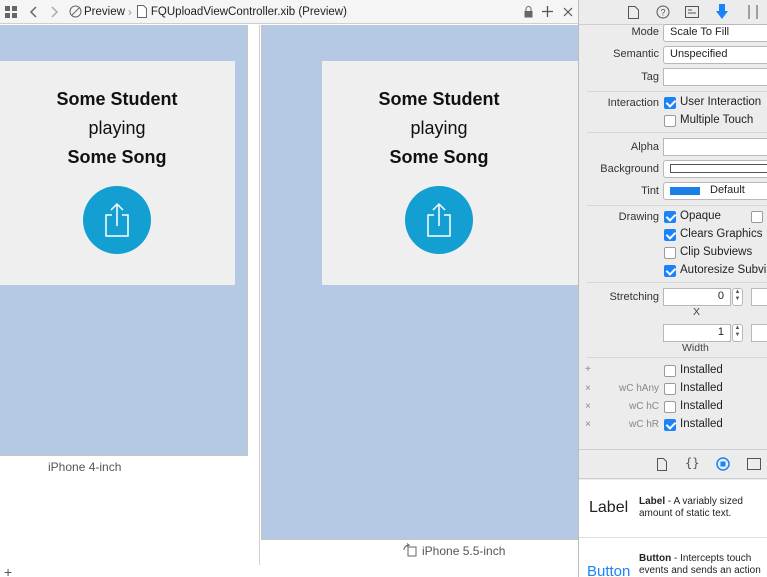 The image size is (767, 577). Describe the element at coordinates (670, 235) in the screenshot. I see `clears-graphics-checkbox` at that location.